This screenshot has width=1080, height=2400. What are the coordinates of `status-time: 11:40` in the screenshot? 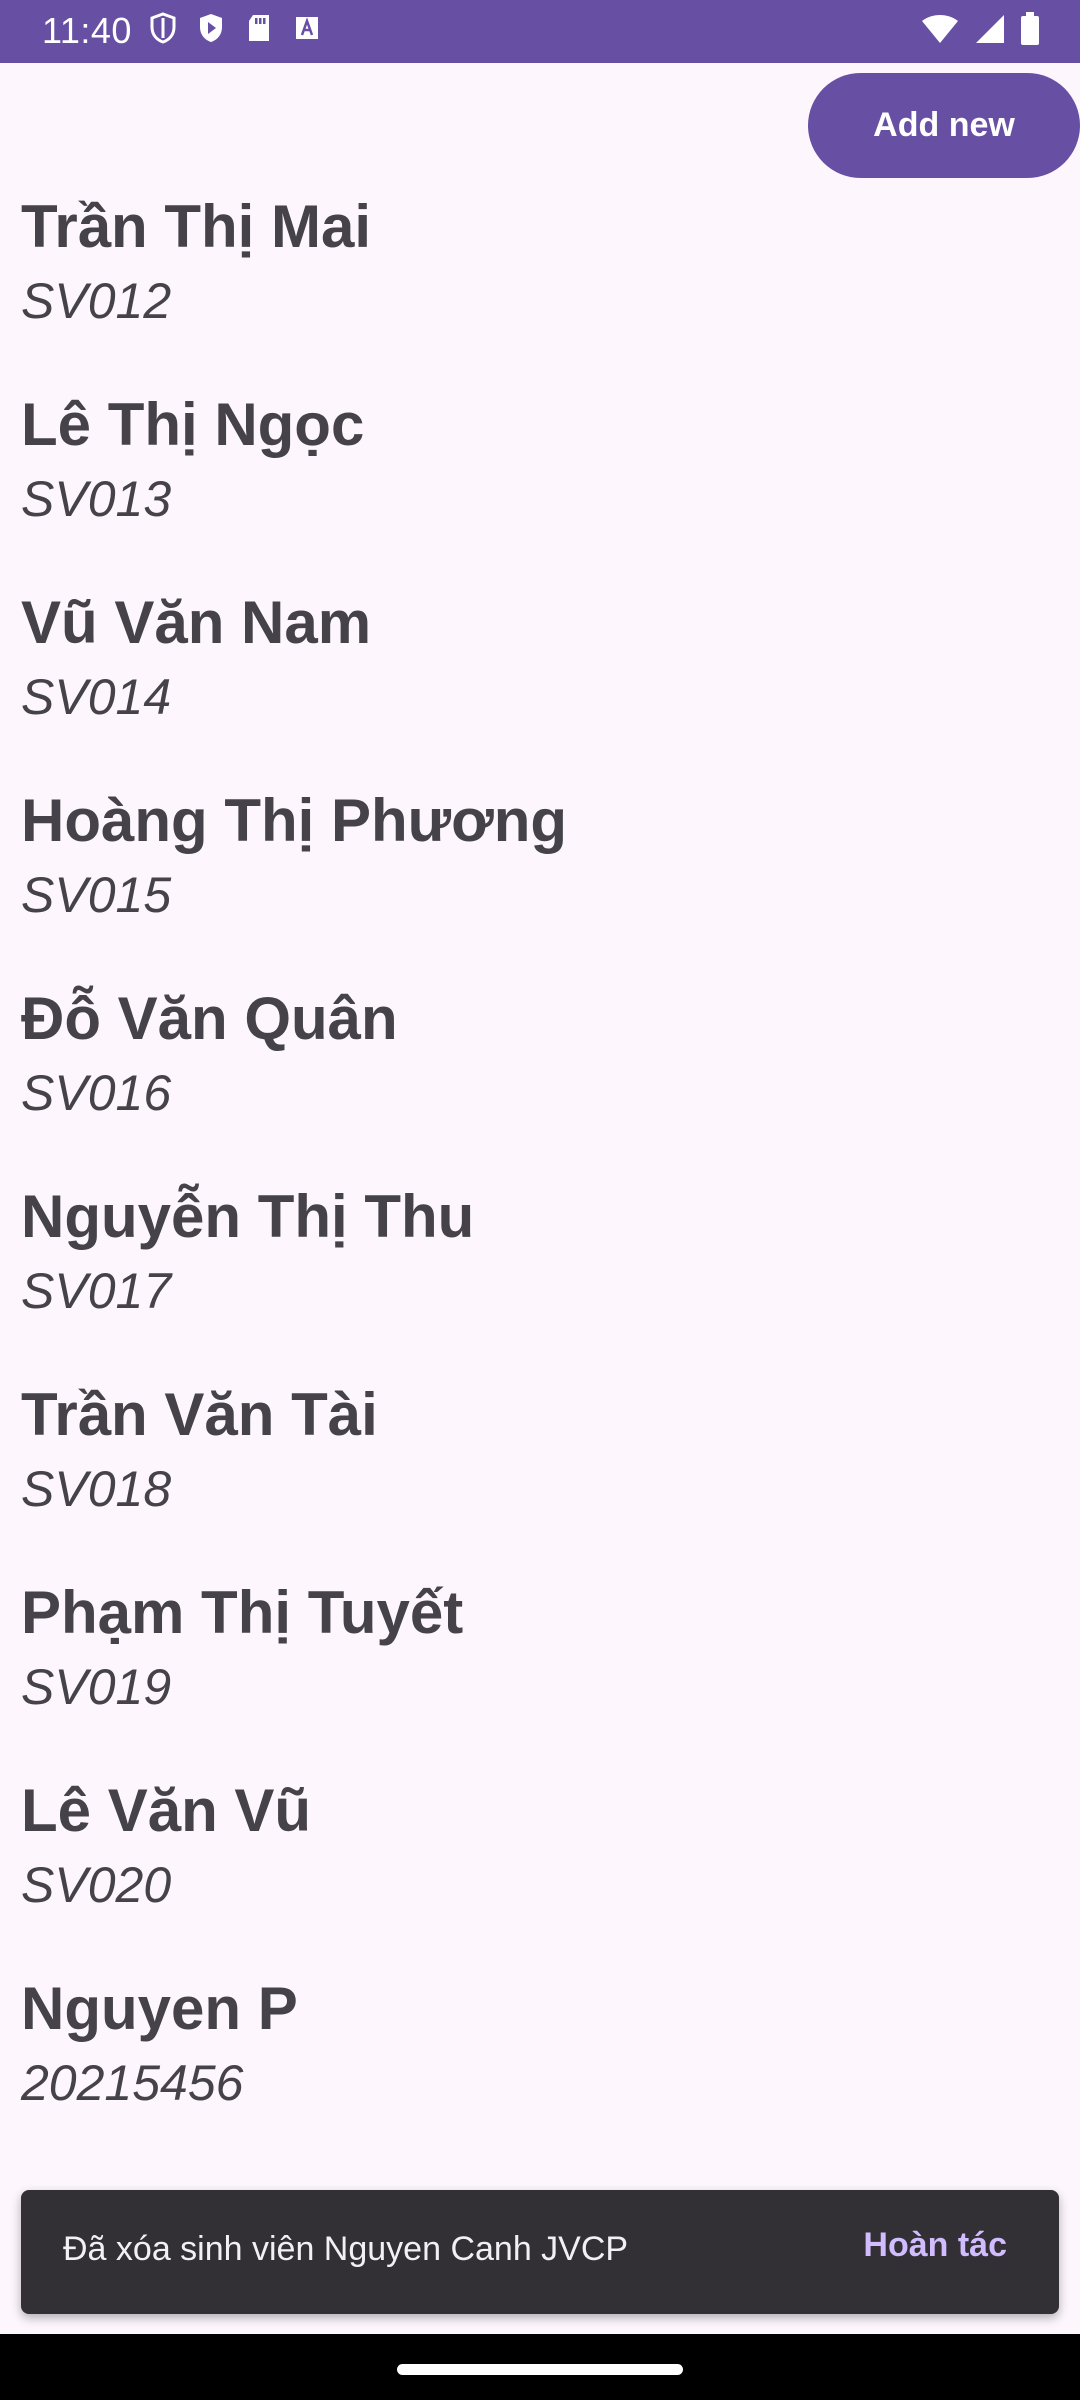 It's located at (87, 30).